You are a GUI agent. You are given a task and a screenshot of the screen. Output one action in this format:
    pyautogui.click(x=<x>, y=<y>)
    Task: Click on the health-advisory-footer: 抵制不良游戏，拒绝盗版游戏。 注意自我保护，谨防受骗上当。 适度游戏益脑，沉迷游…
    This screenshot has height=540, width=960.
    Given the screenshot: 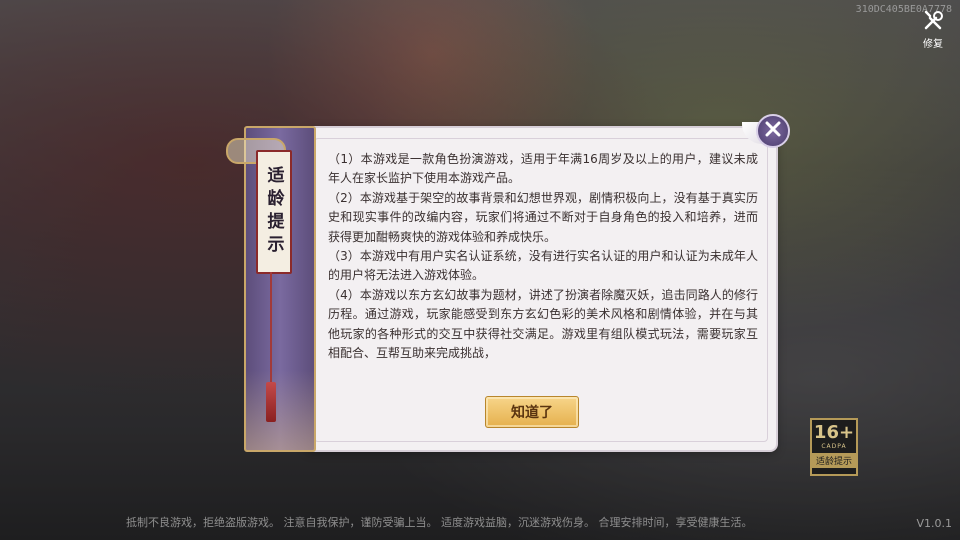 What is the action you would take?
    pyautogui.click(x=439, y=522)
    